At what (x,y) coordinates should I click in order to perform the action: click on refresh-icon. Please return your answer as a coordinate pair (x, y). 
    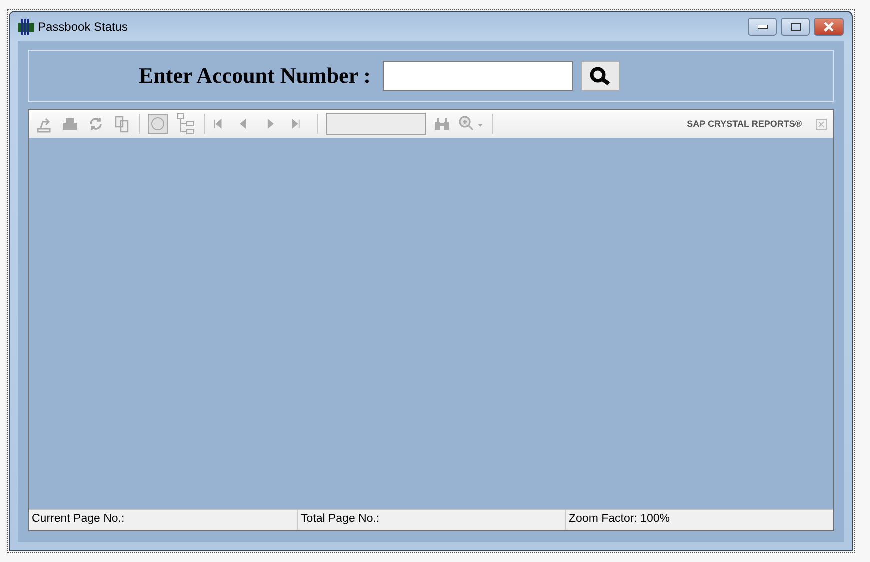
    Looking at the image, I should click on (96, 124).